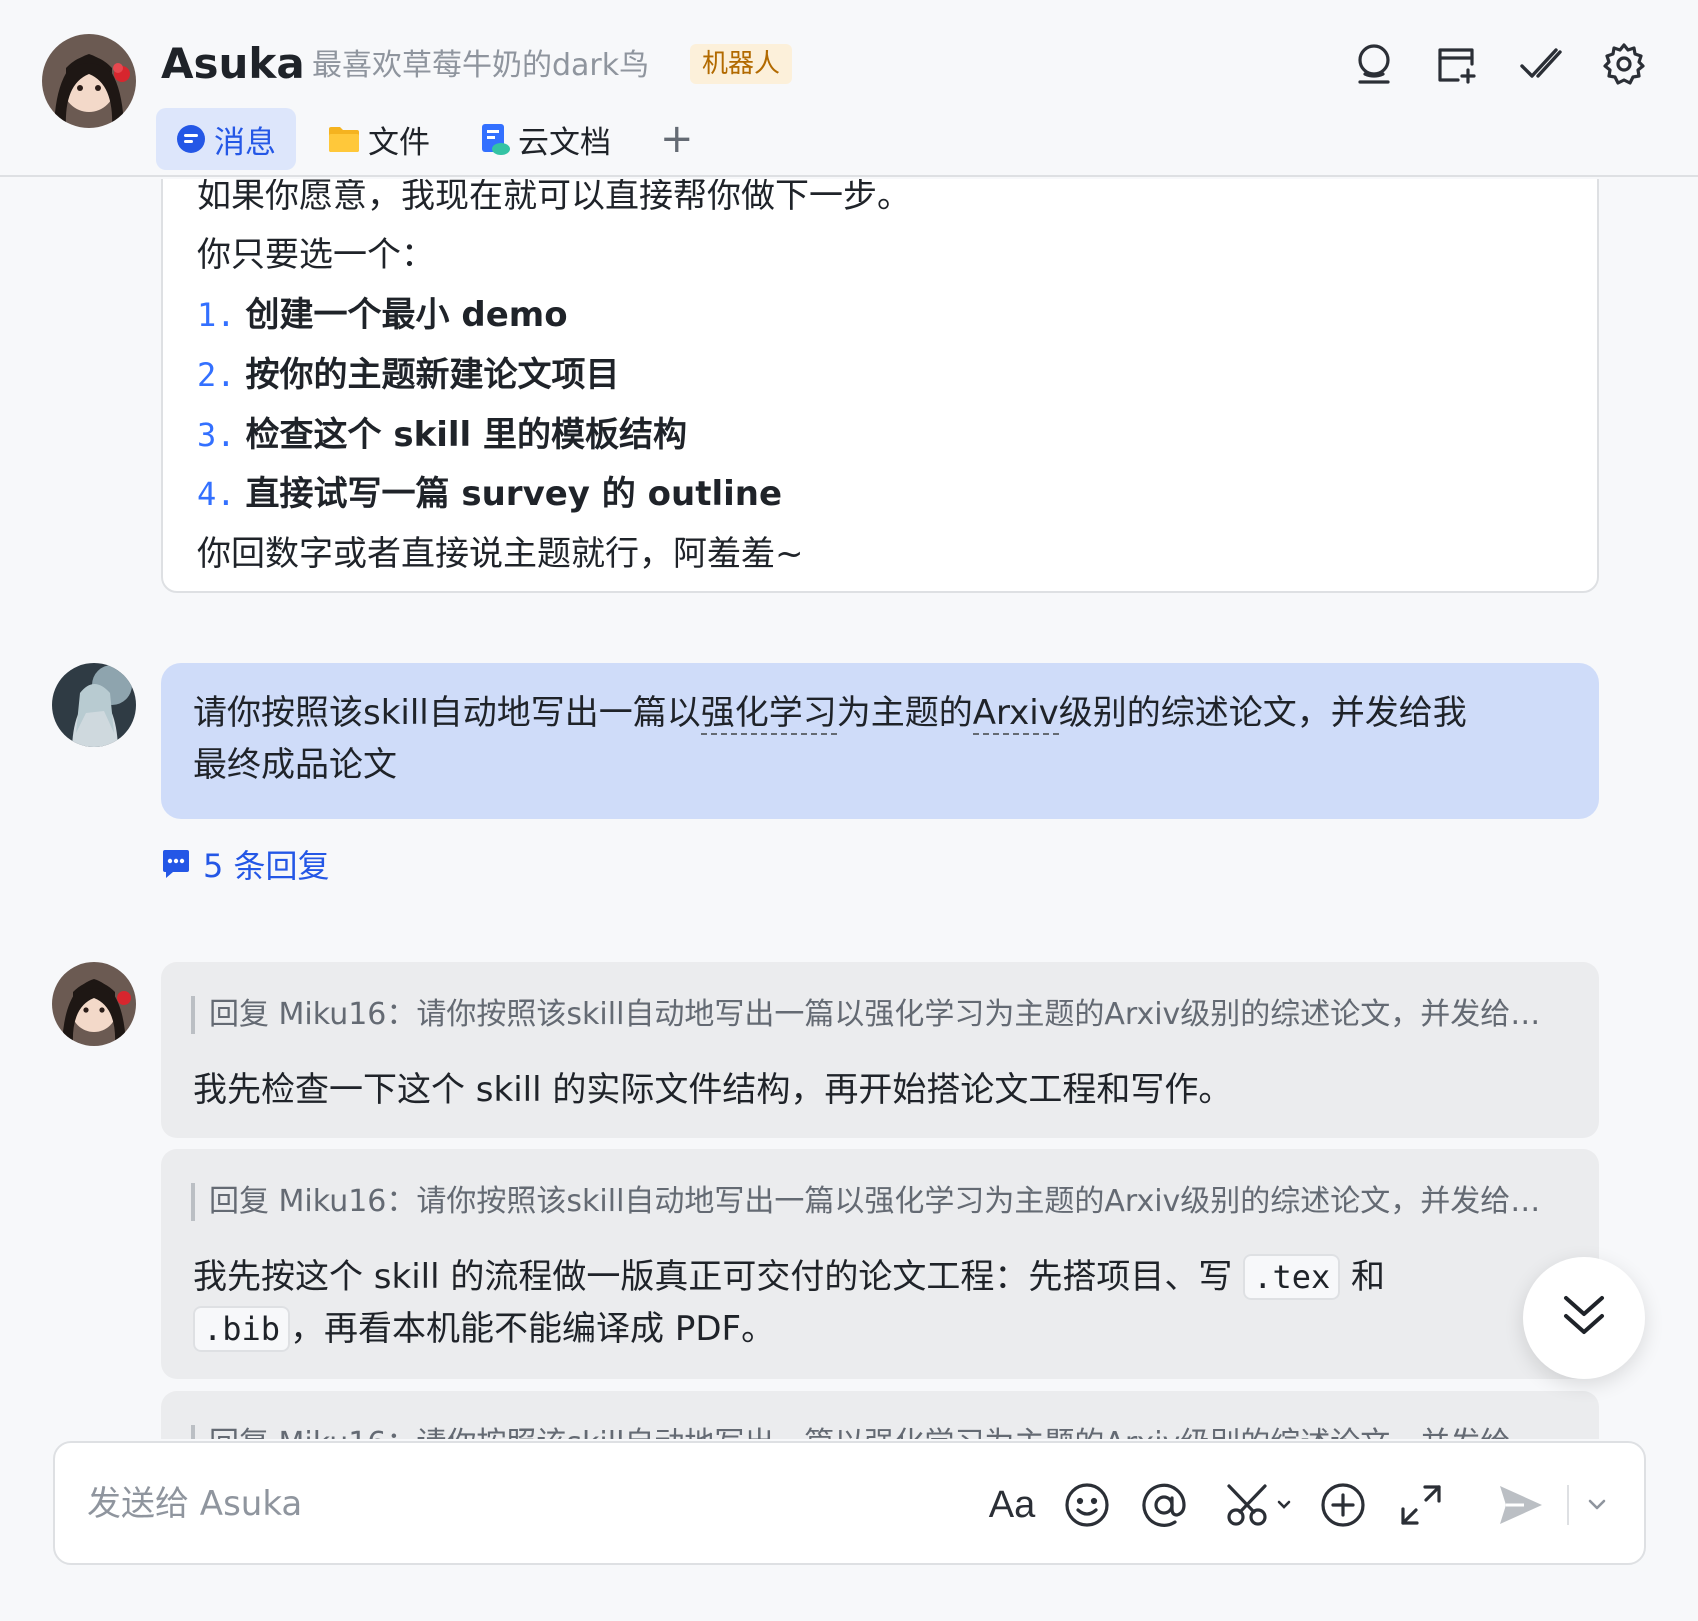  What do you see at coordinates (904, 713) in the screenshot?
I see `message-text: 为主题的` at bounding box center [904, 713].